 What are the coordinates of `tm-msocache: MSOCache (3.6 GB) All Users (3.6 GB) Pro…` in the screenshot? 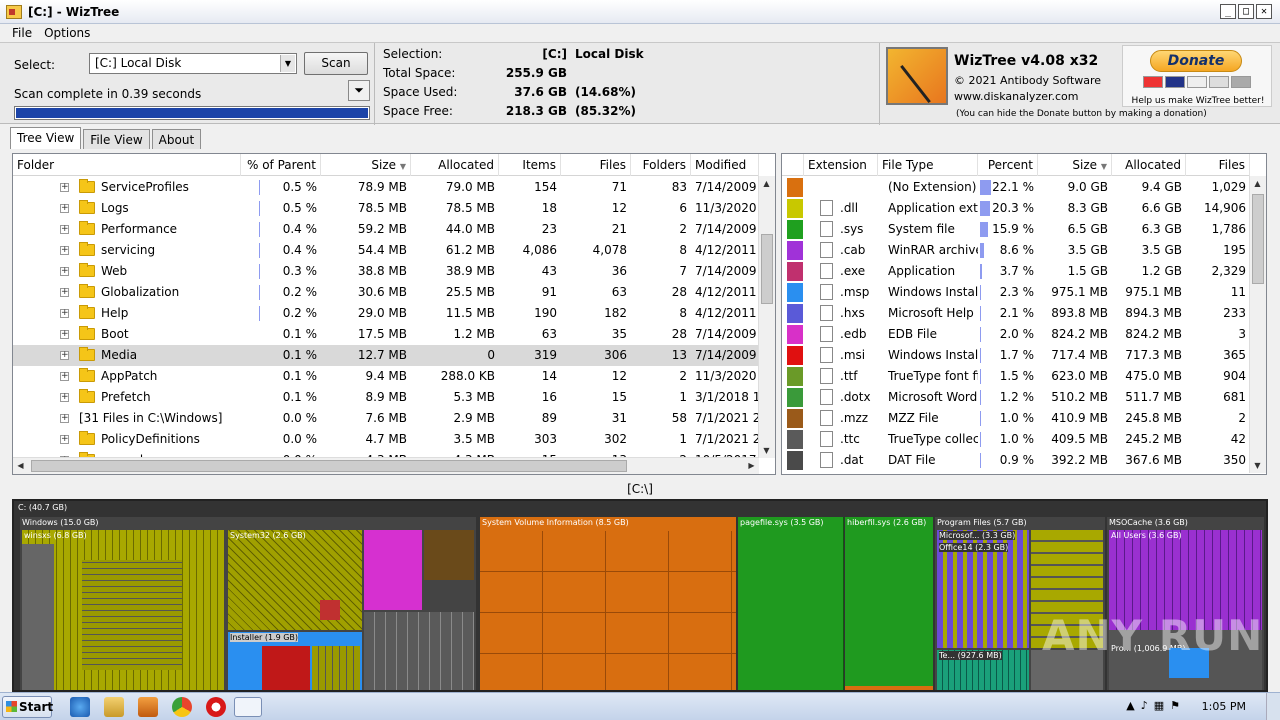 It's located at (1185, 603).